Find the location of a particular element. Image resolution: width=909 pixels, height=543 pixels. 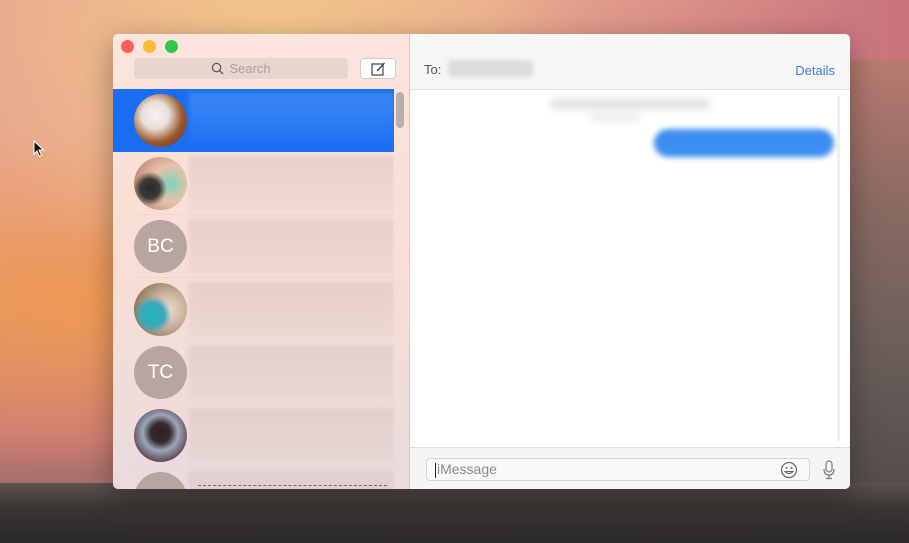

text-caret is located at coordinates (435, 470).